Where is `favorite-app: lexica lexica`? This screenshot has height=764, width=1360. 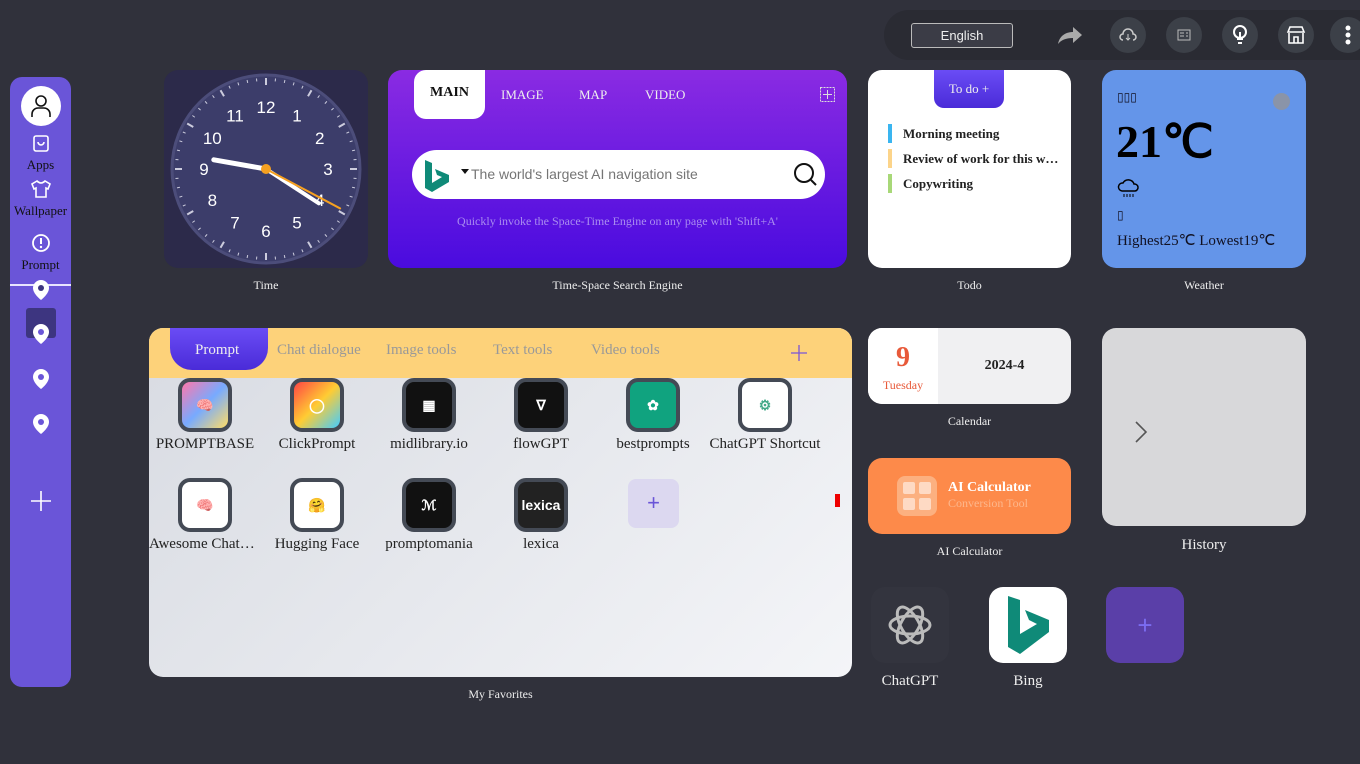 favorite-app: lexica lexica is located at coordinates (541, 515).